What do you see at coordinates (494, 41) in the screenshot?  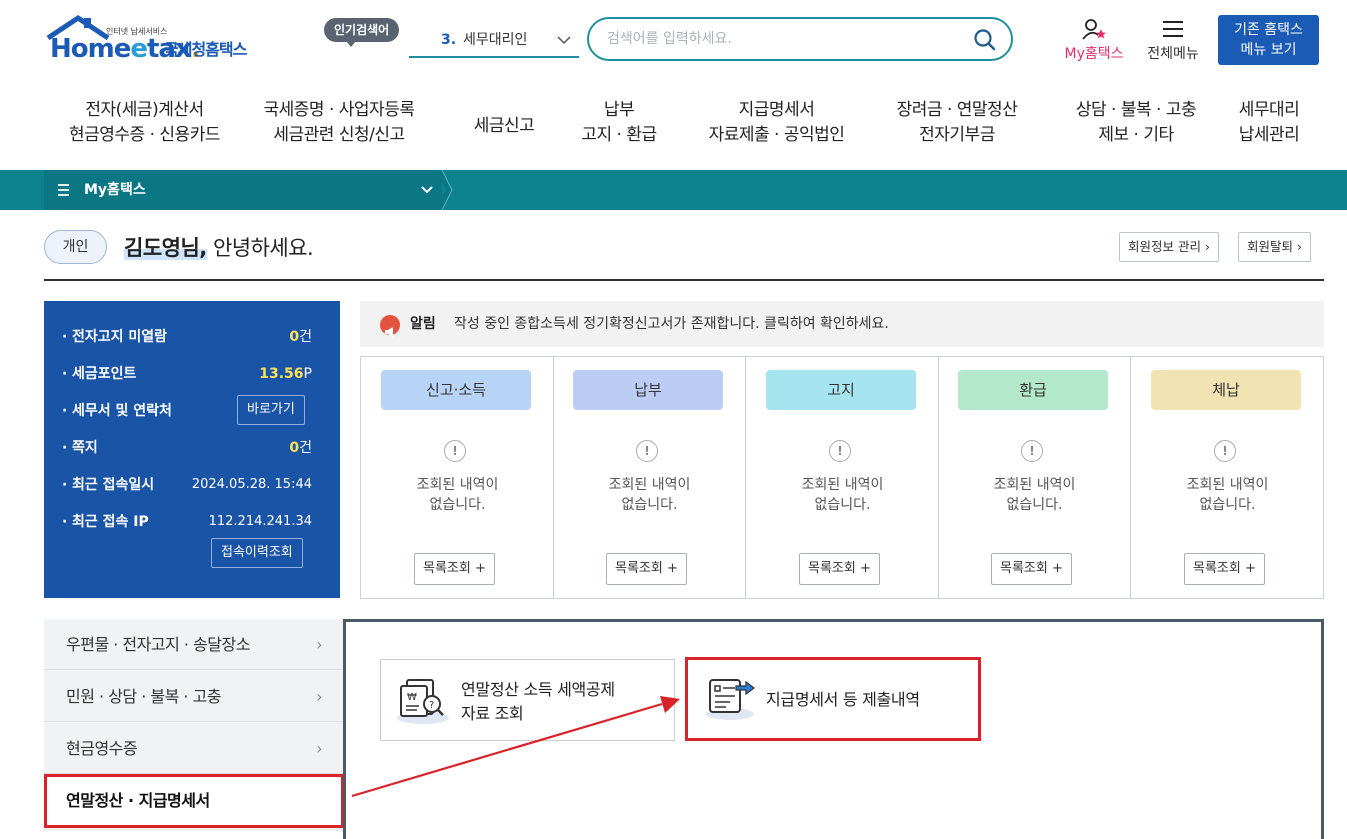 I see `popular-search-select: 3. 세무대리인` at bounding box center [494, 41].